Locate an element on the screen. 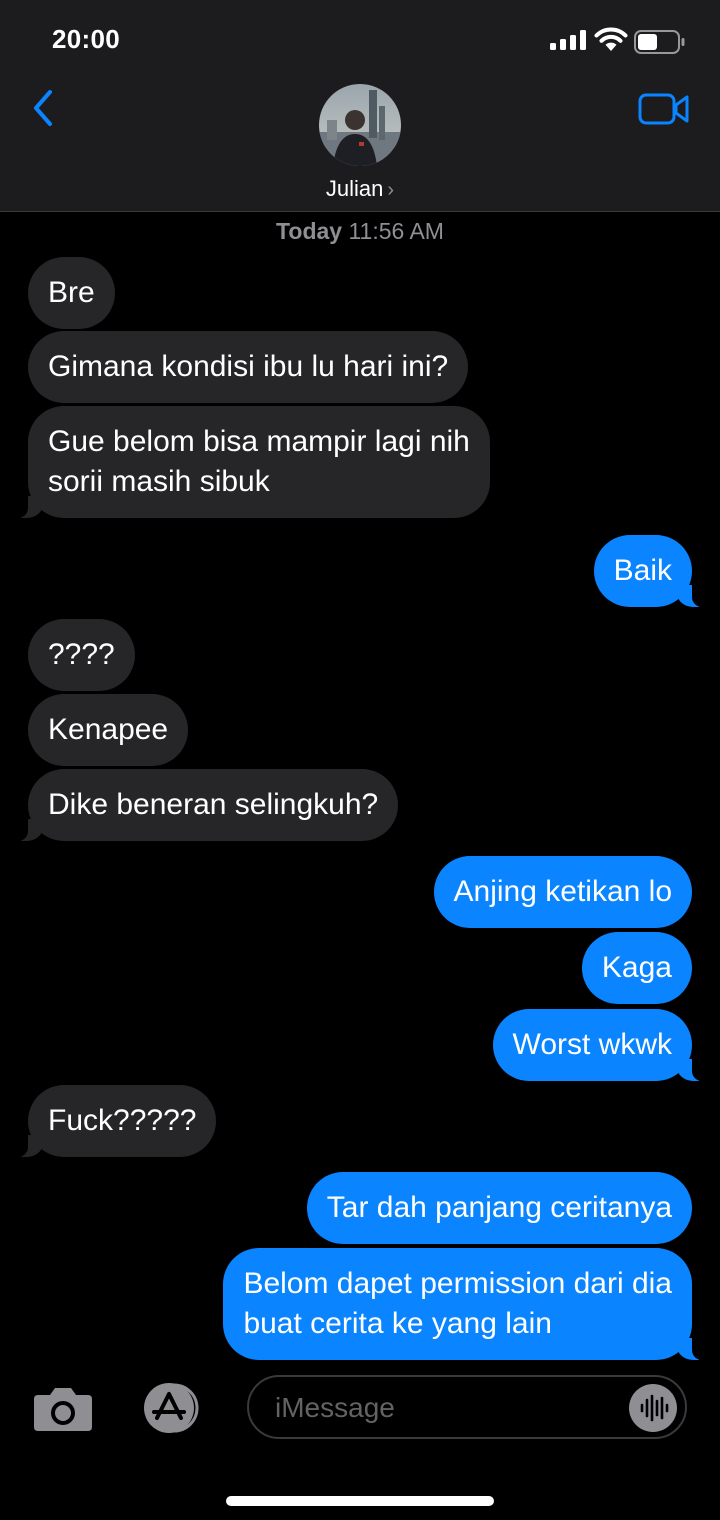 The image size is (720, 1520). avatar-photo is located at coordinates (360, 125).